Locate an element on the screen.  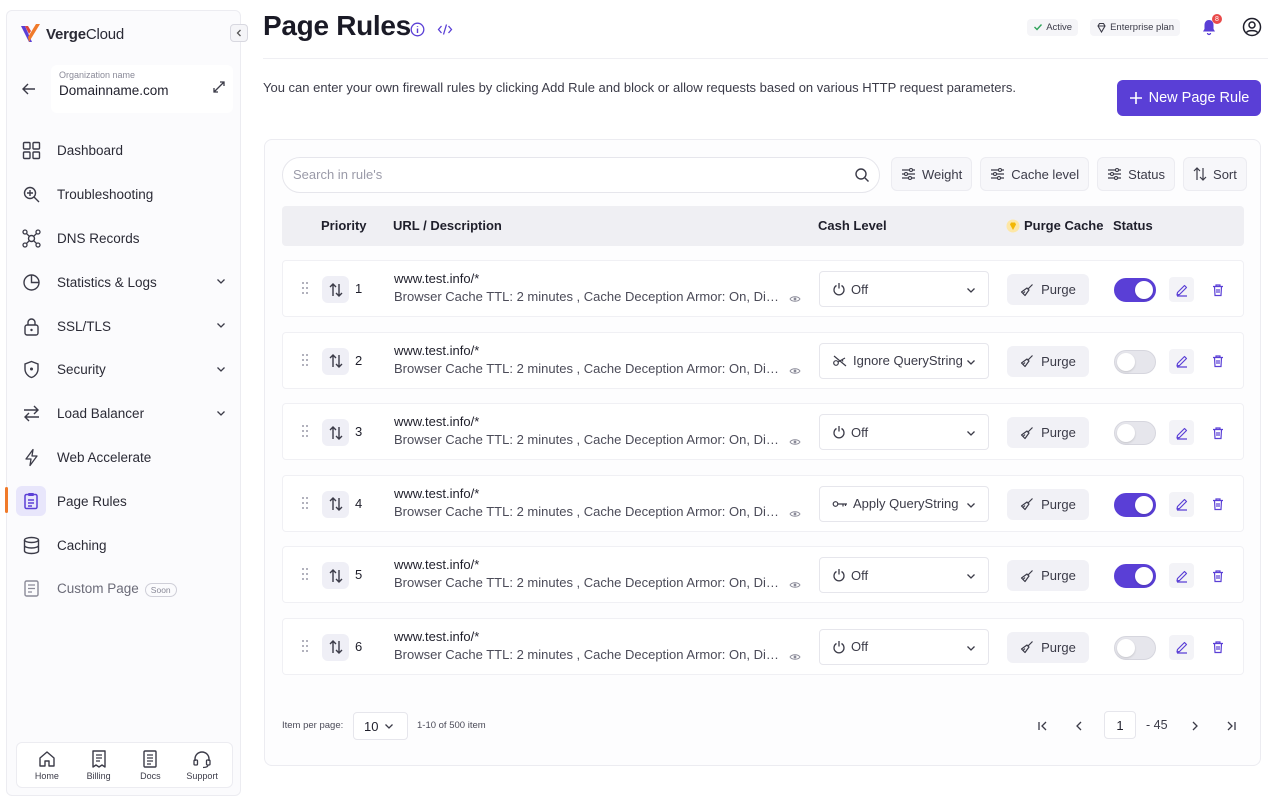
last-page-button is located at coordinates (1231, 726).